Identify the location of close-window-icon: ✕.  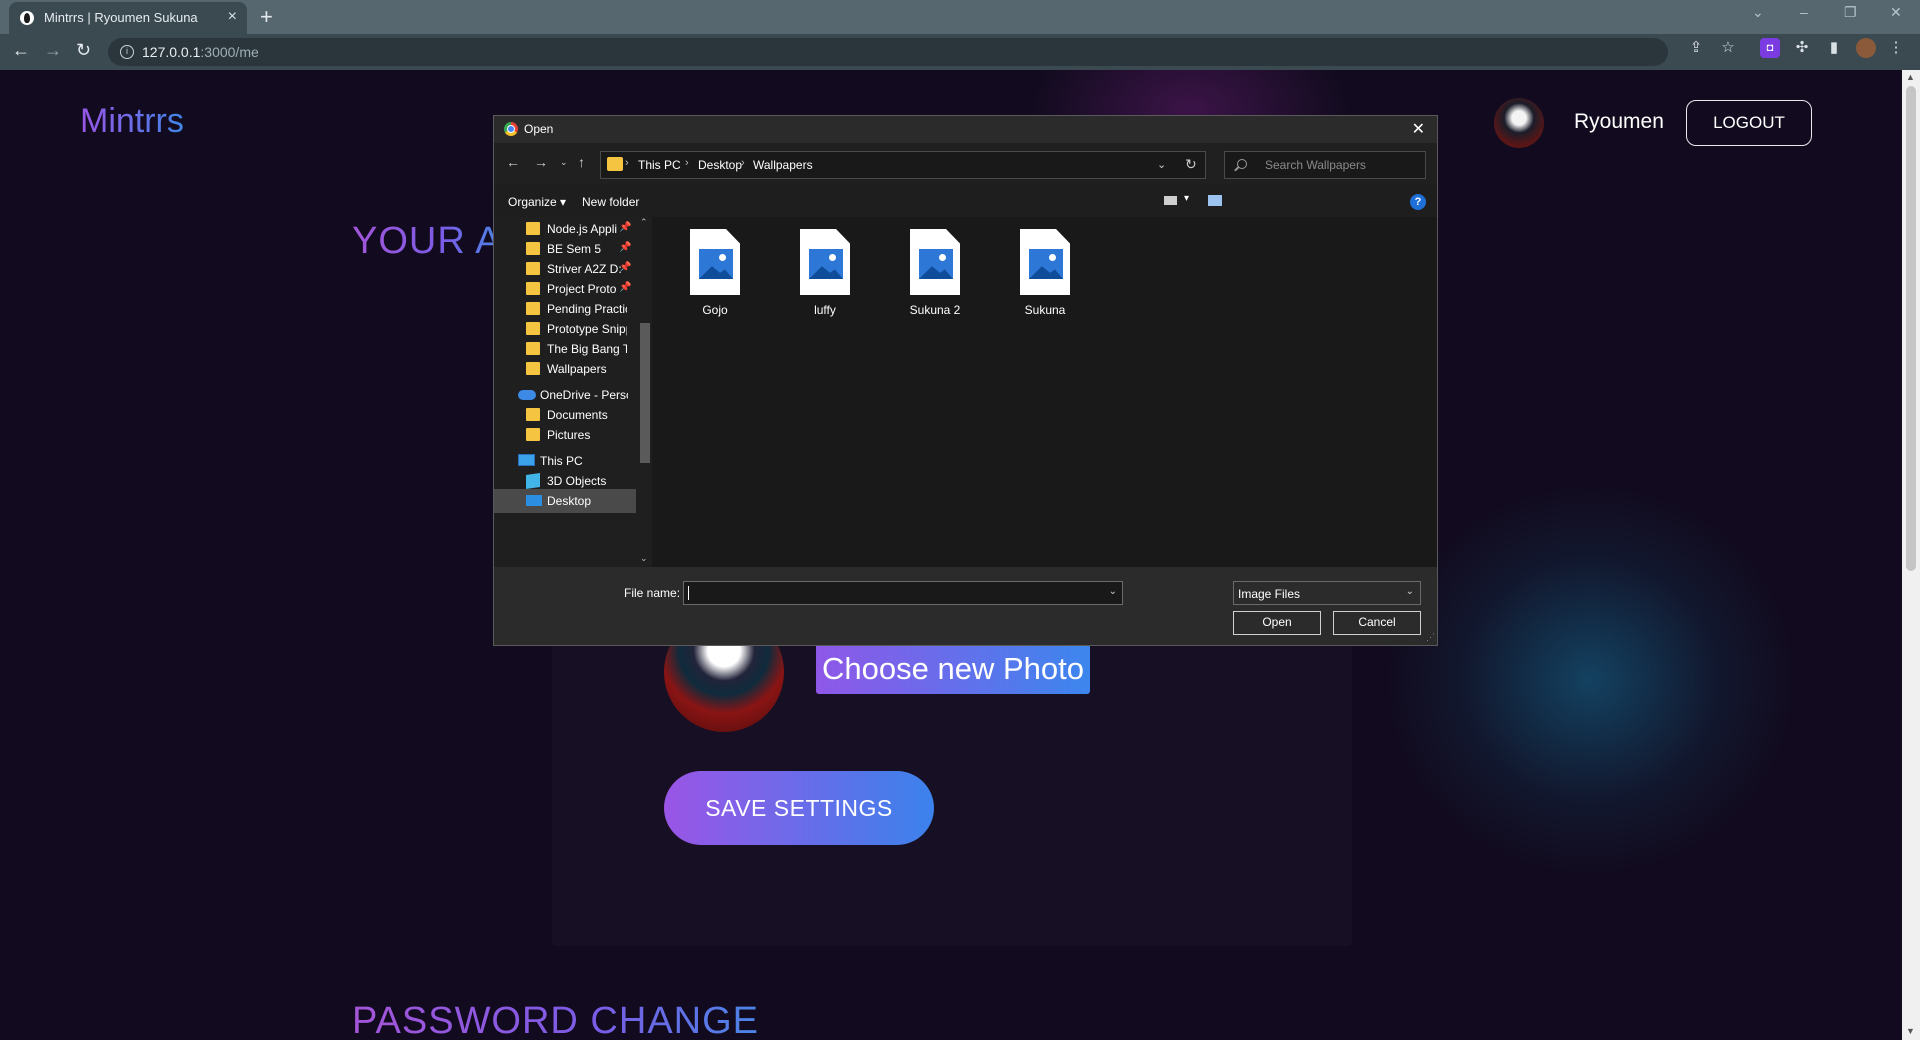
(1896, 12).